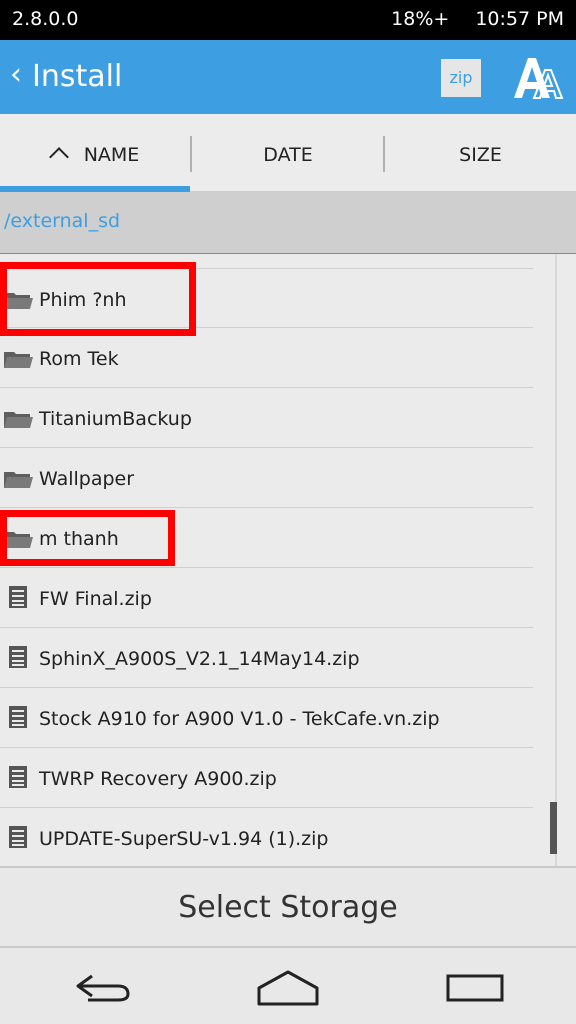 The width and height of the screenshot is (576, 1024). I want to click on path-bar: /external_sd, so click(288, 223).